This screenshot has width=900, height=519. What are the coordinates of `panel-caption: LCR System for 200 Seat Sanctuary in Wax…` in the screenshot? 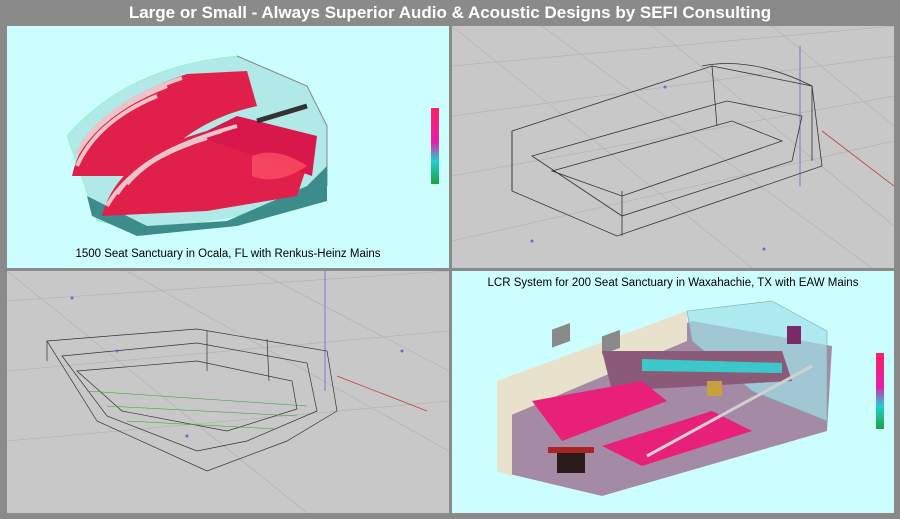 It's located at (673, 283).